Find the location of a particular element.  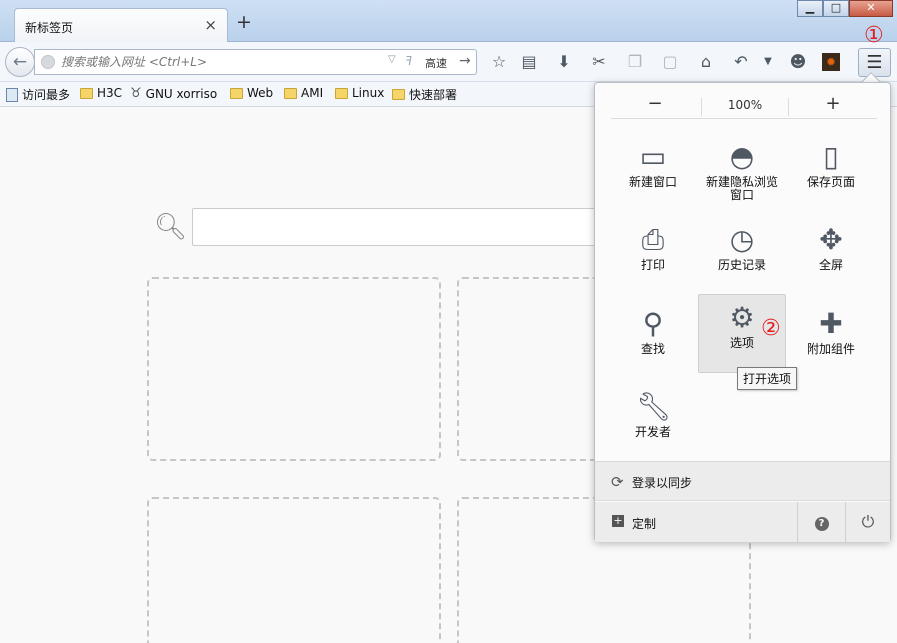

zoom-out-button: − is located at coordinates (655, 103).